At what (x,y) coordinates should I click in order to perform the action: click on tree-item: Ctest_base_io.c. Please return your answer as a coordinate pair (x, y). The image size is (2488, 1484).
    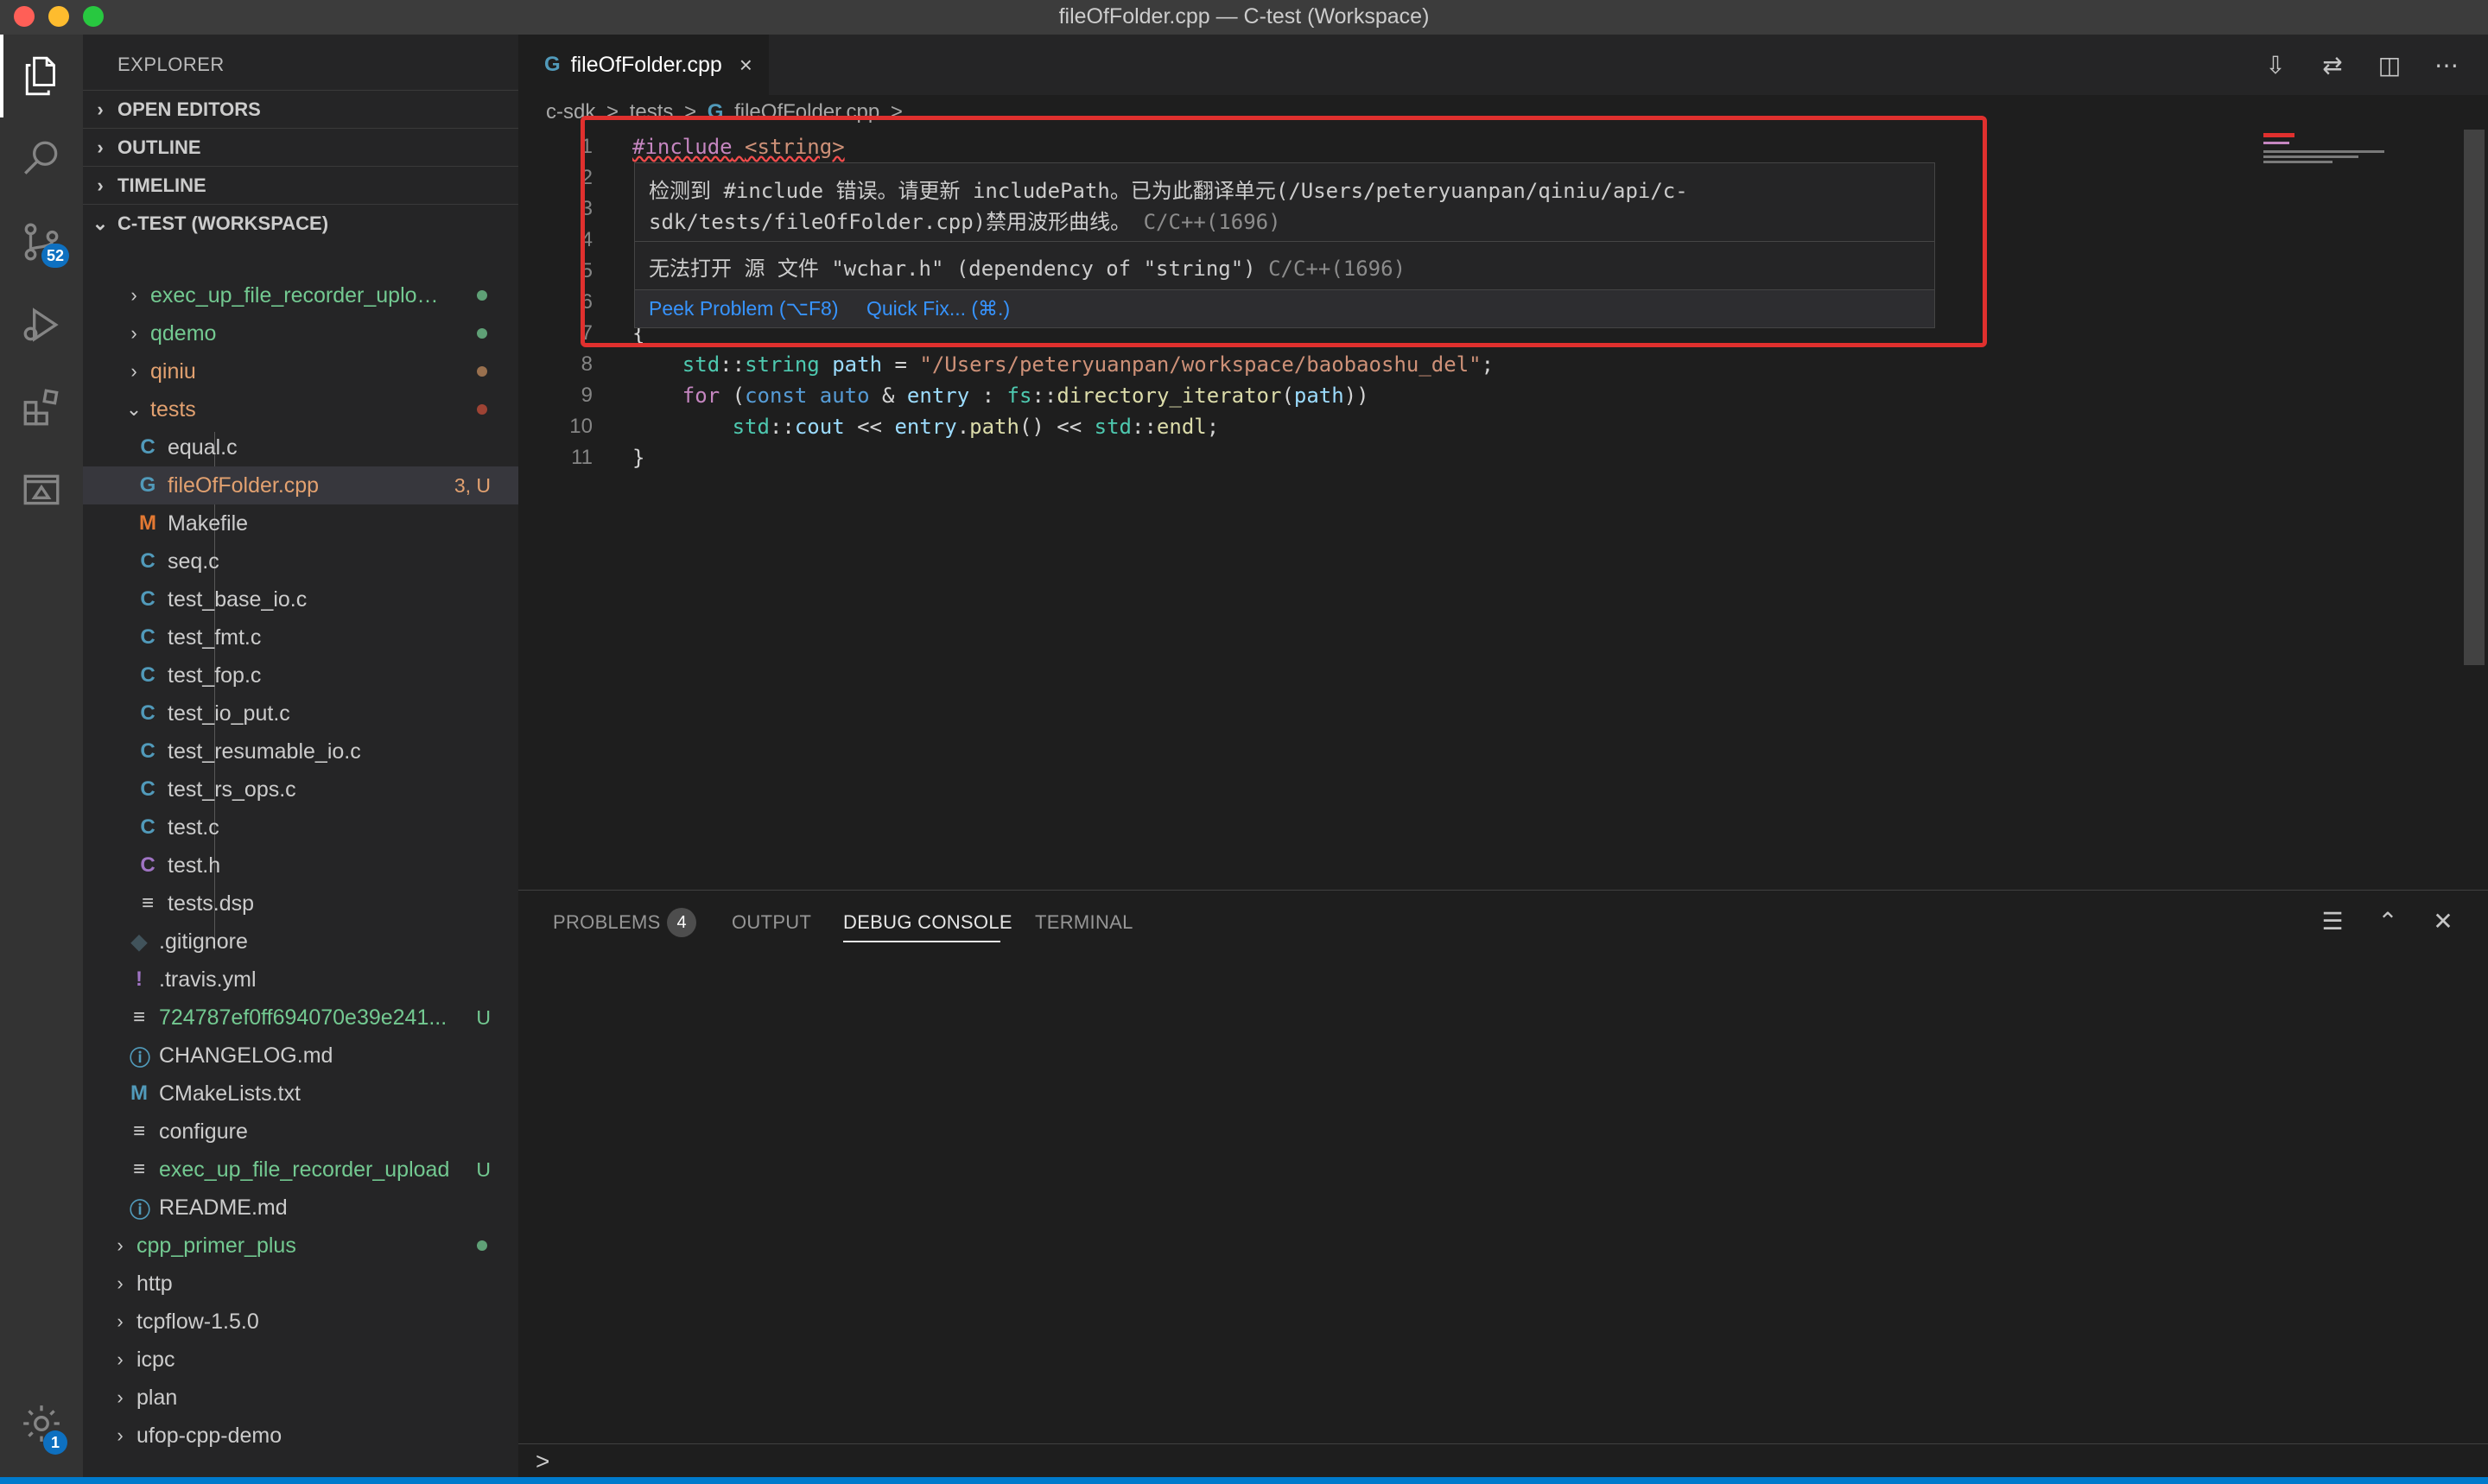
    Looking at the image, I should click on (300, 599).